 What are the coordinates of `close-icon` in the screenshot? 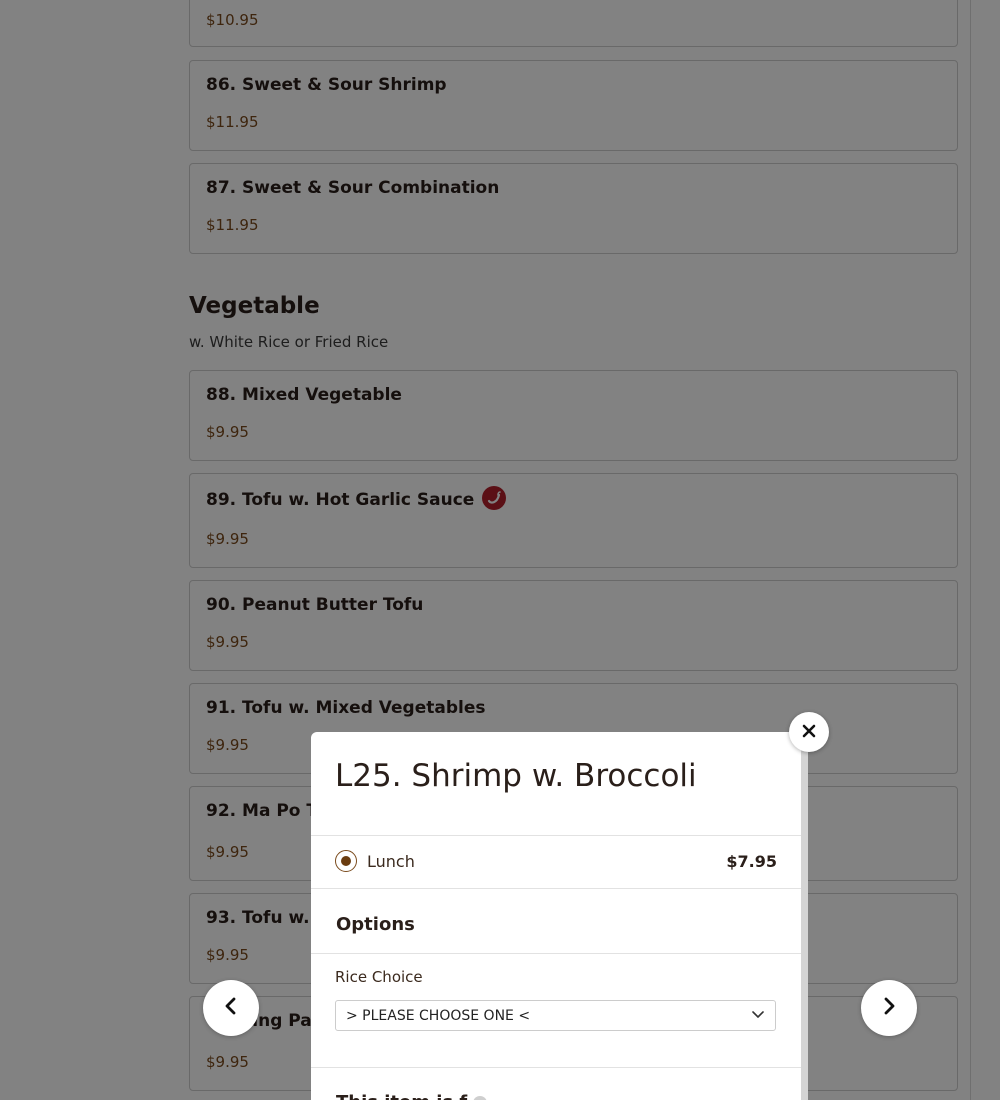 It's located at (809, 732).